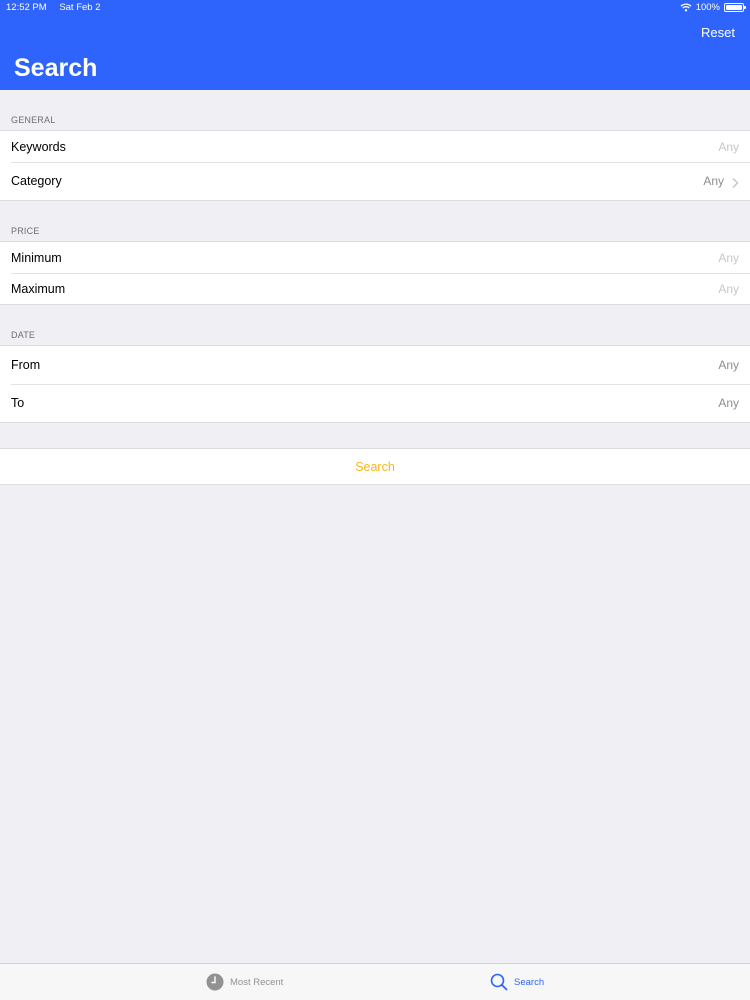 The image size is (750, 1000). Describe the element at coordinates (375, 45) in the screenshot. I see `navigation-bar: 12:52 PM Sat Feb 2 100% Reset Search` at that location.